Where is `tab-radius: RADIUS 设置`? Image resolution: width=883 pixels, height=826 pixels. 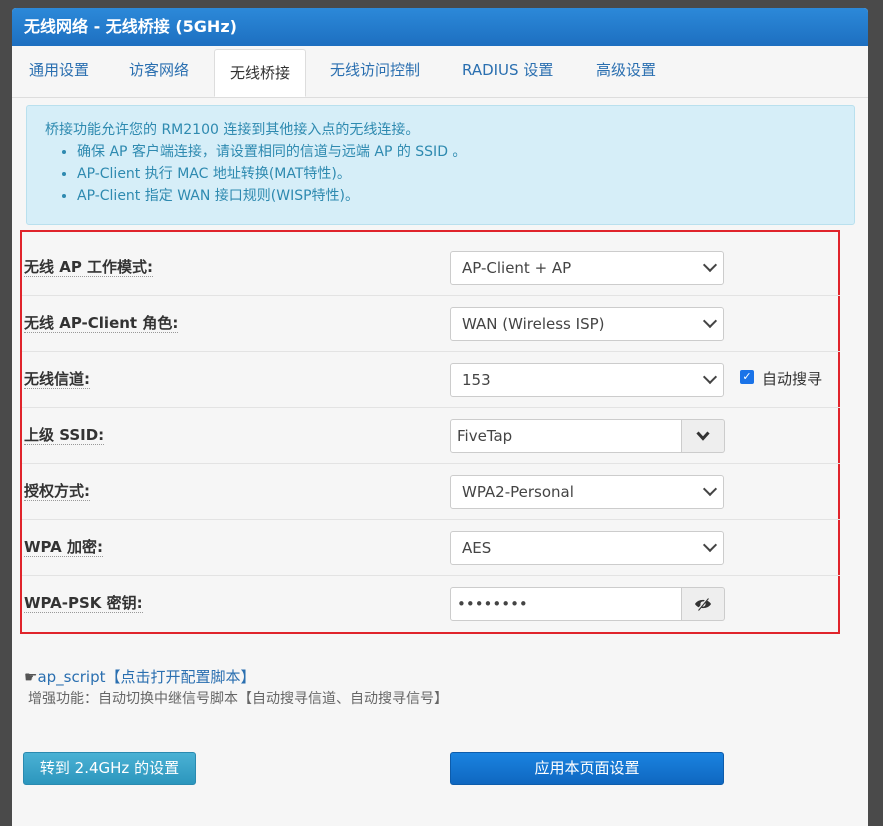
tab-radius: RADIUS 设置 is located at coordinates (507, 72).